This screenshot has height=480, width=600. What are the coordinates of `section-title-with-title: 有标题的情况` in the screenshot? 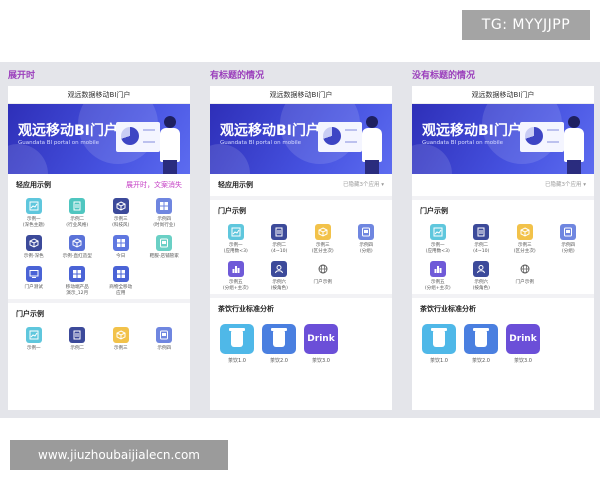 It's located at (237, 76).